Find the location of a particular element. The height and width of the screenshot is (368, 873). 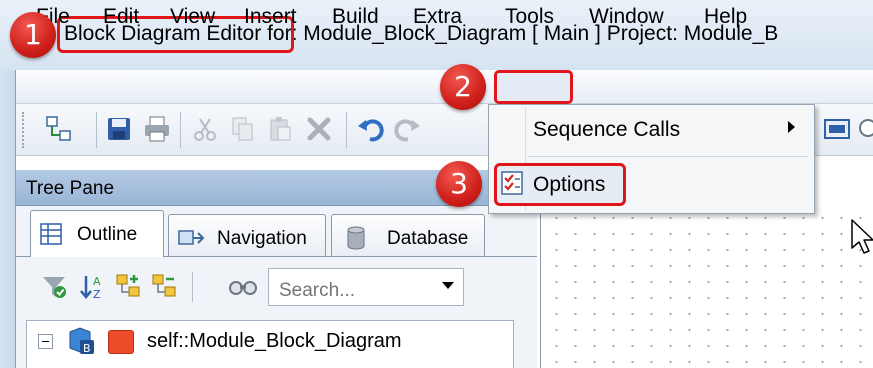

search-input is located at coordinates (366, 287).